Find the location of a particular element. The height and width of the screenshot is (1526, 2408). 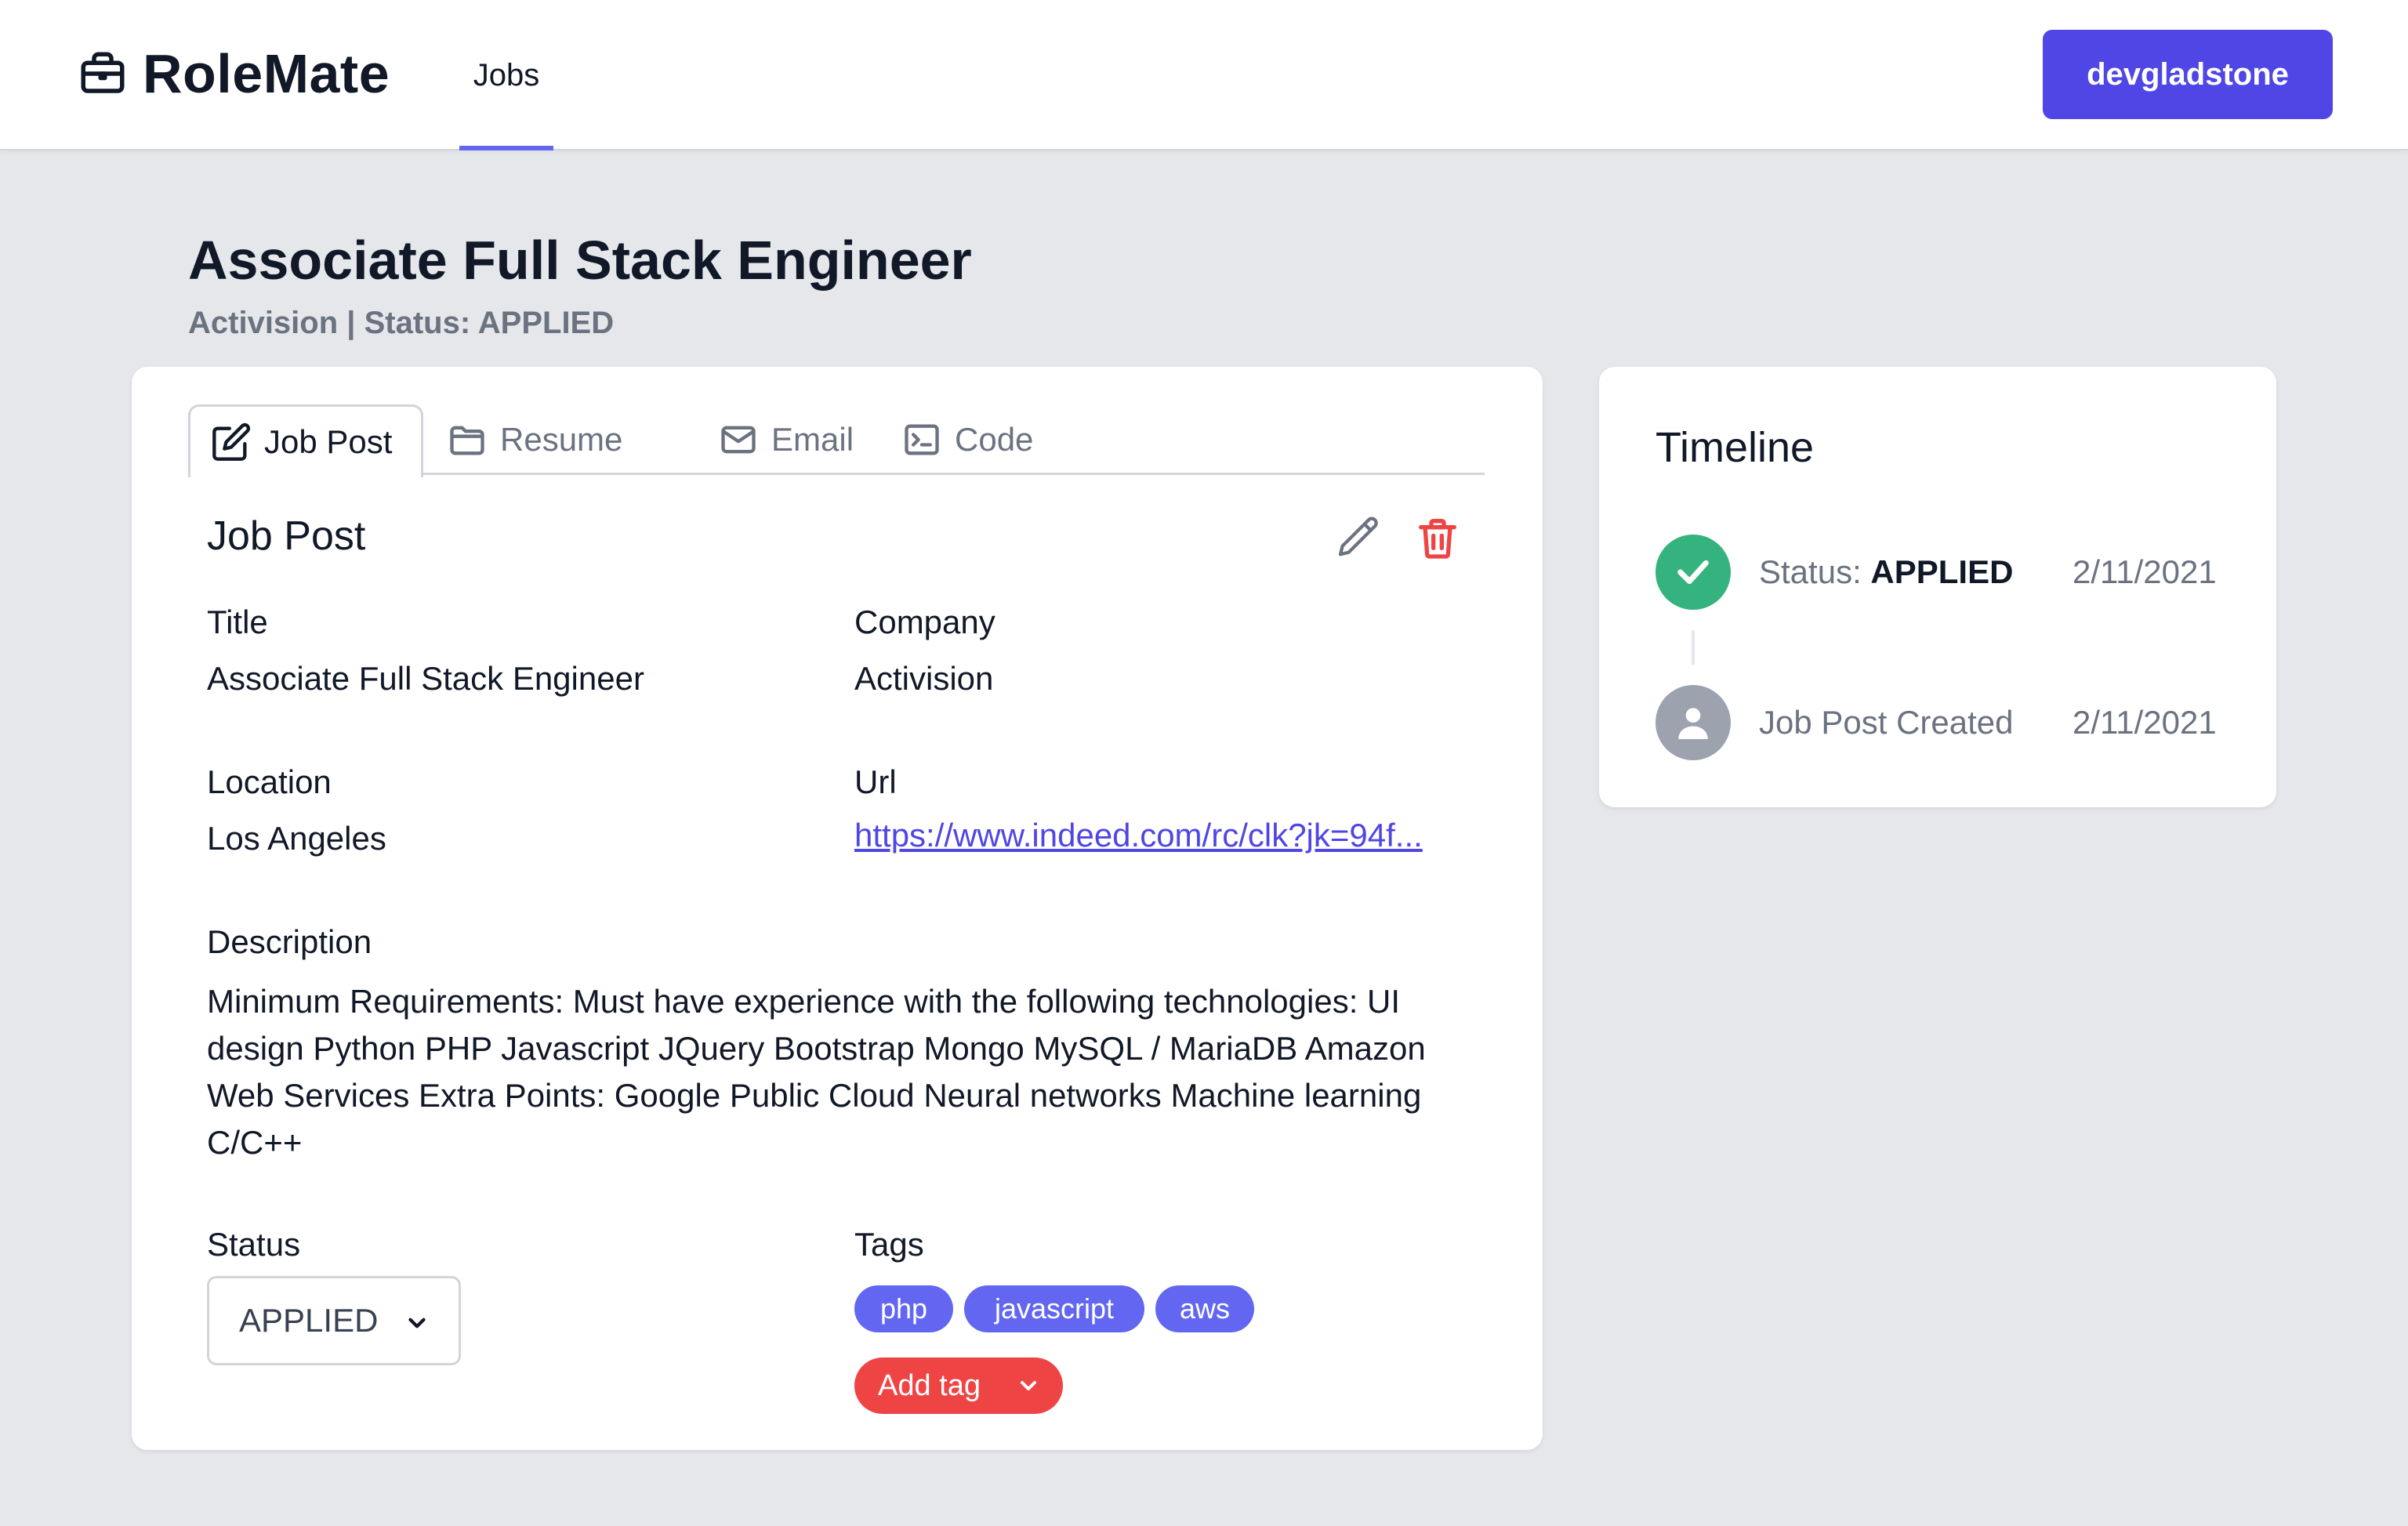

company-value: Activision is located at coordinates (924, 678).